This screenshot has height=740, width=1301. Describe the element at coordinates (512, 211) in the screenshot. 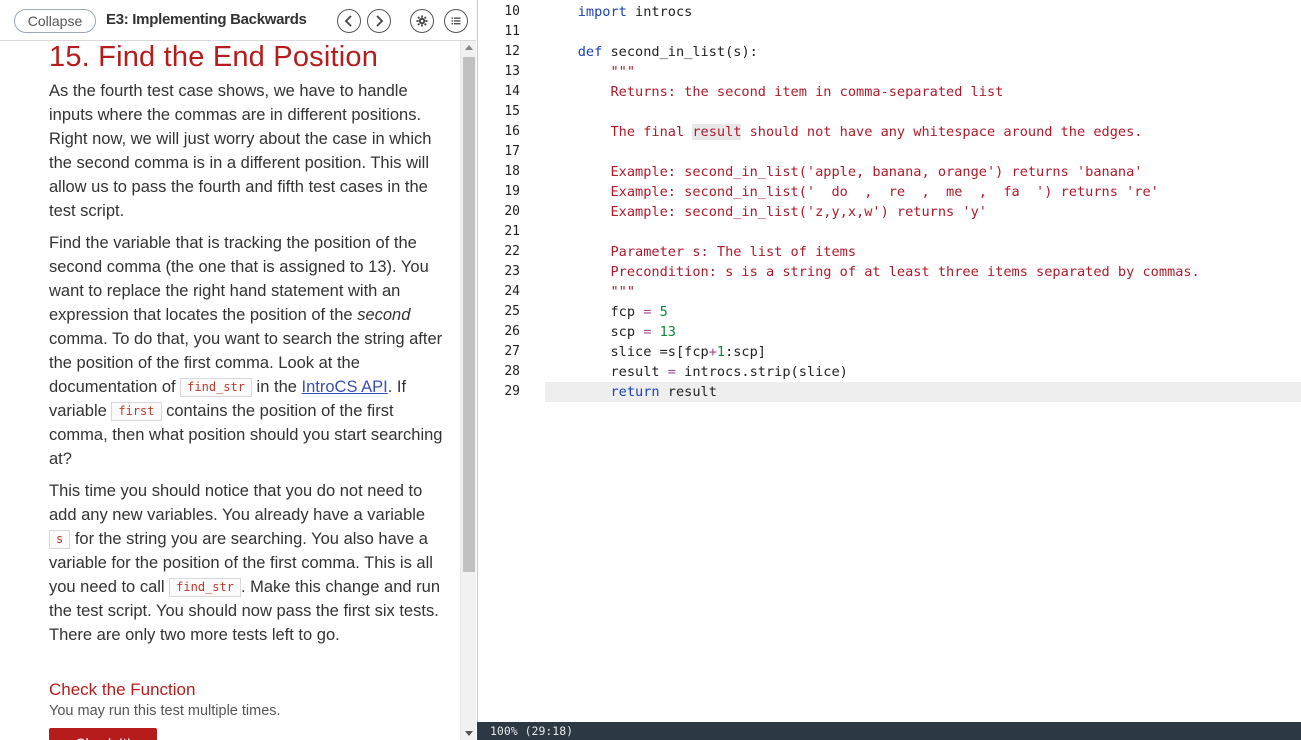

I see `line-number: 20` at that location.